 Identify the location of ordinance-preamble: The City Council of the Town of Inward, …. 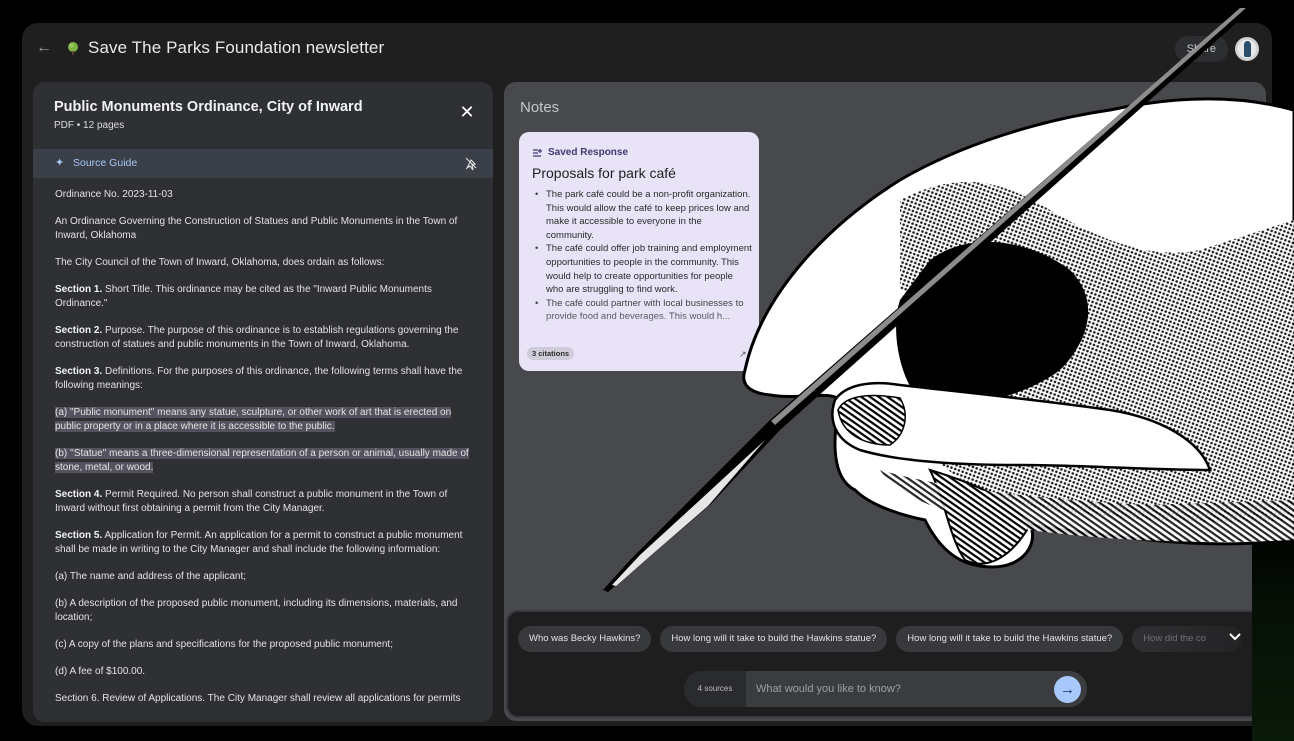
(220, 262).